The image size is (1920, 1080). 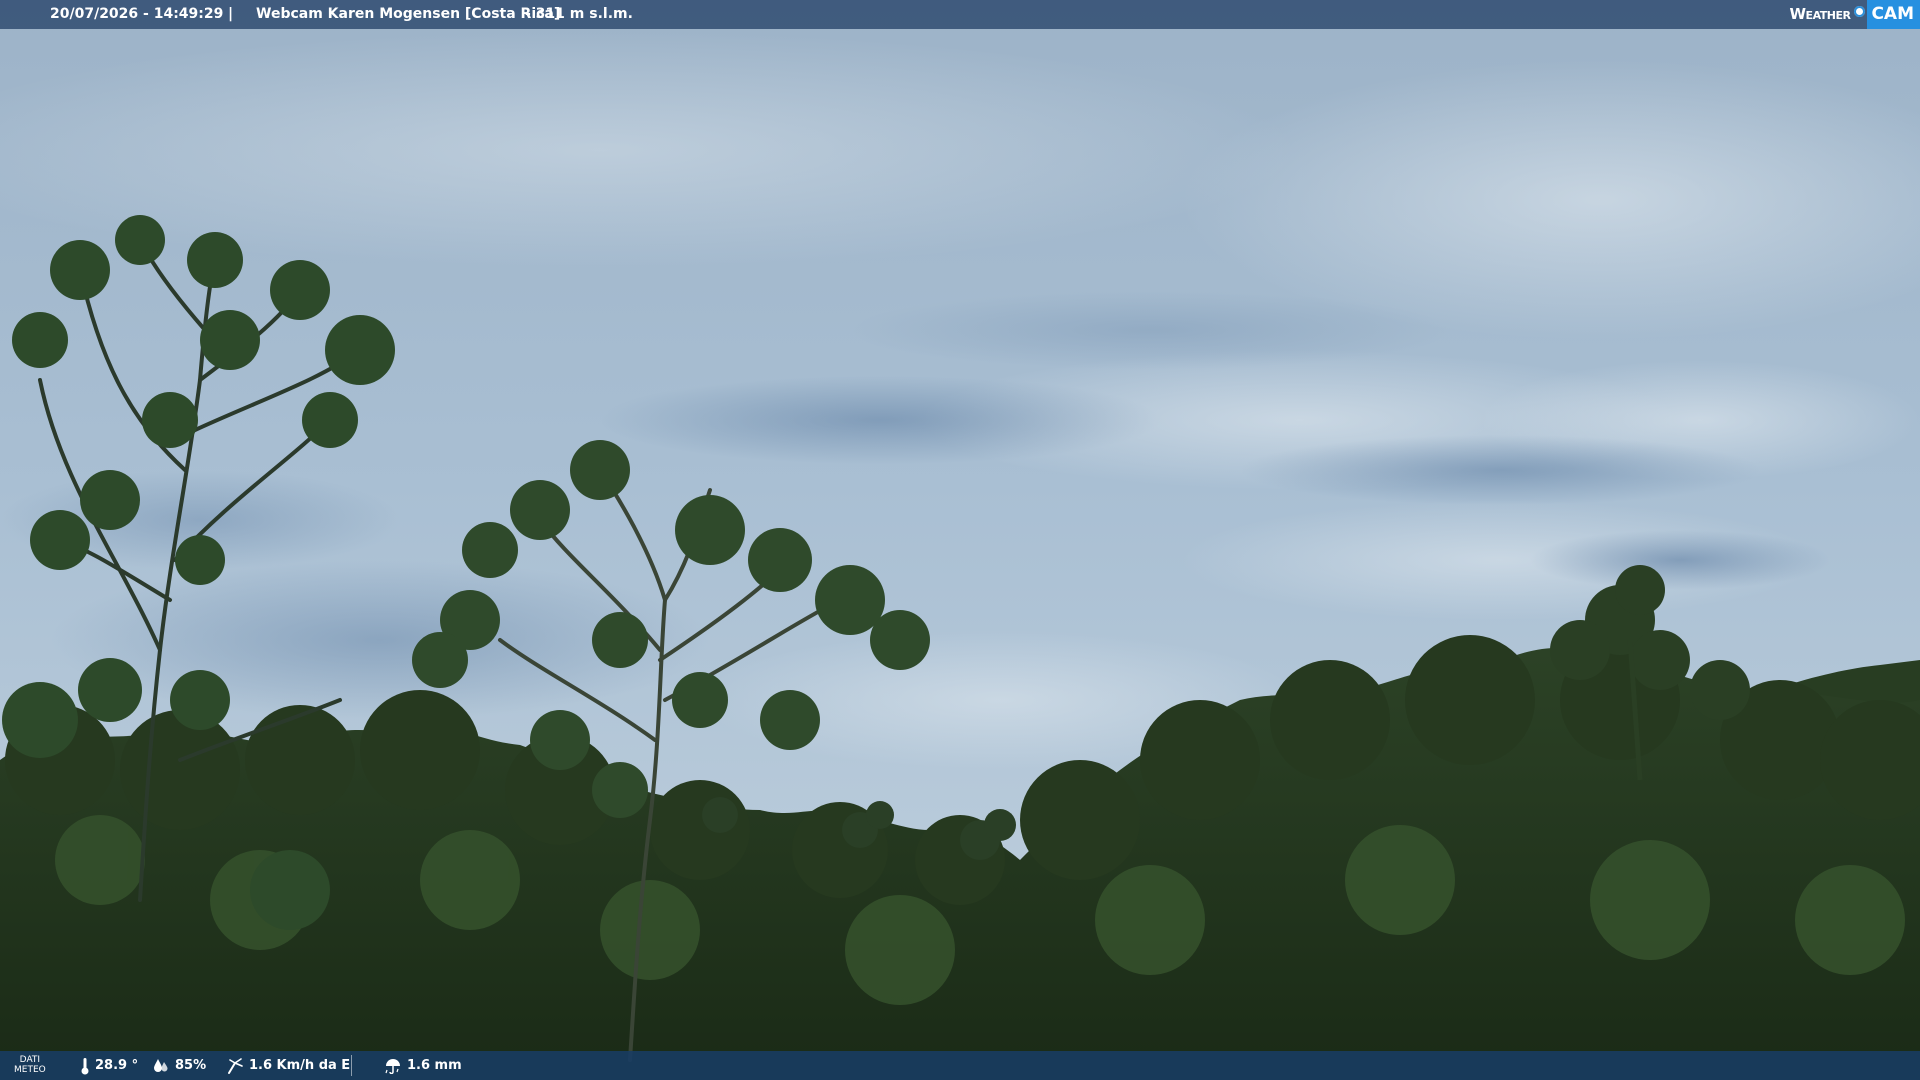 I want to click on wind-icon, so click(x=235, y=1065).